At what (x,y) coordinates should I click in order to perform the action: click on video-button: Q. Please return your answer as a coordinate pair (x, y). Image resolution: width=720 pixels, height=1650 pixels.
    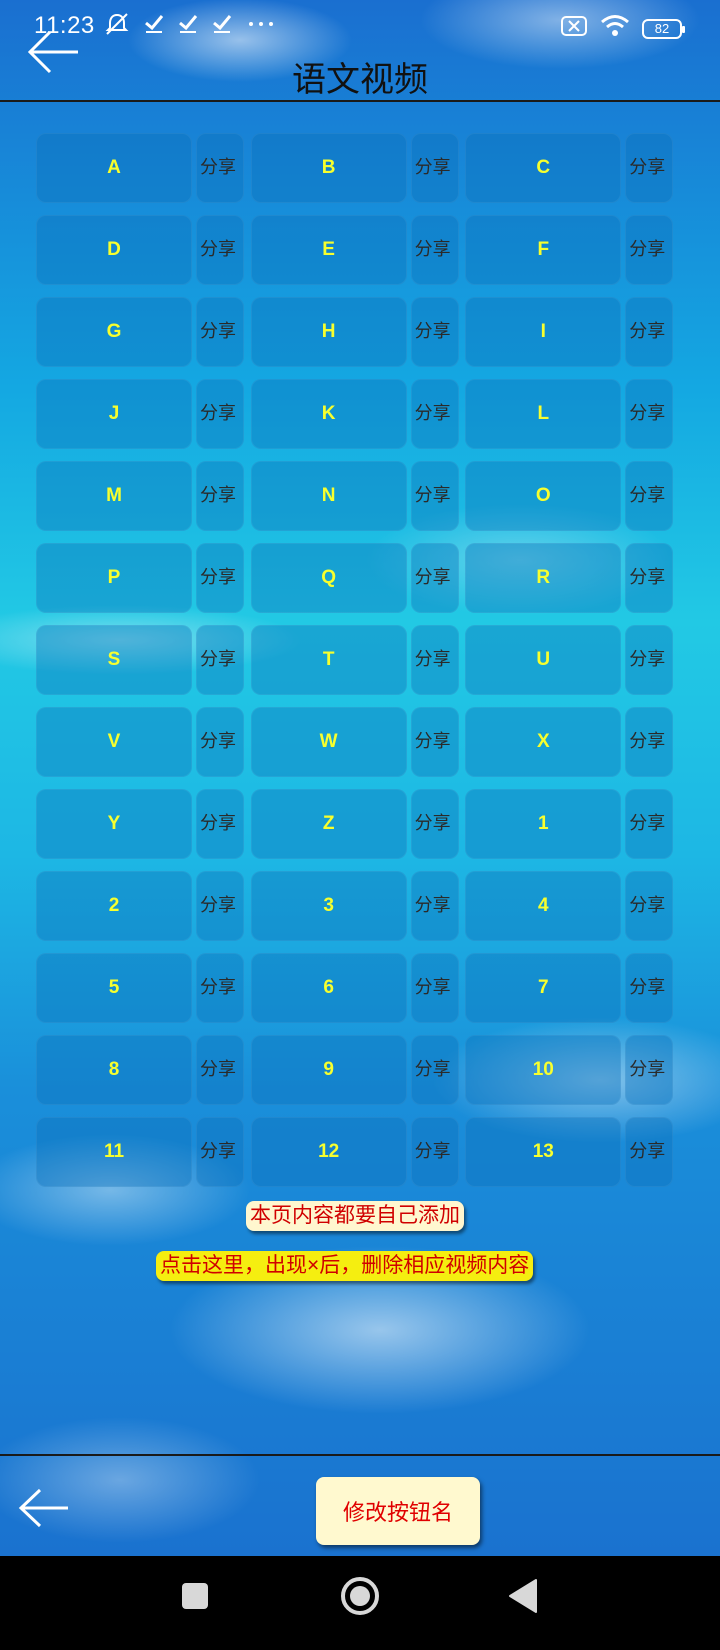
    Looking at the image, I should click on (328, 578).